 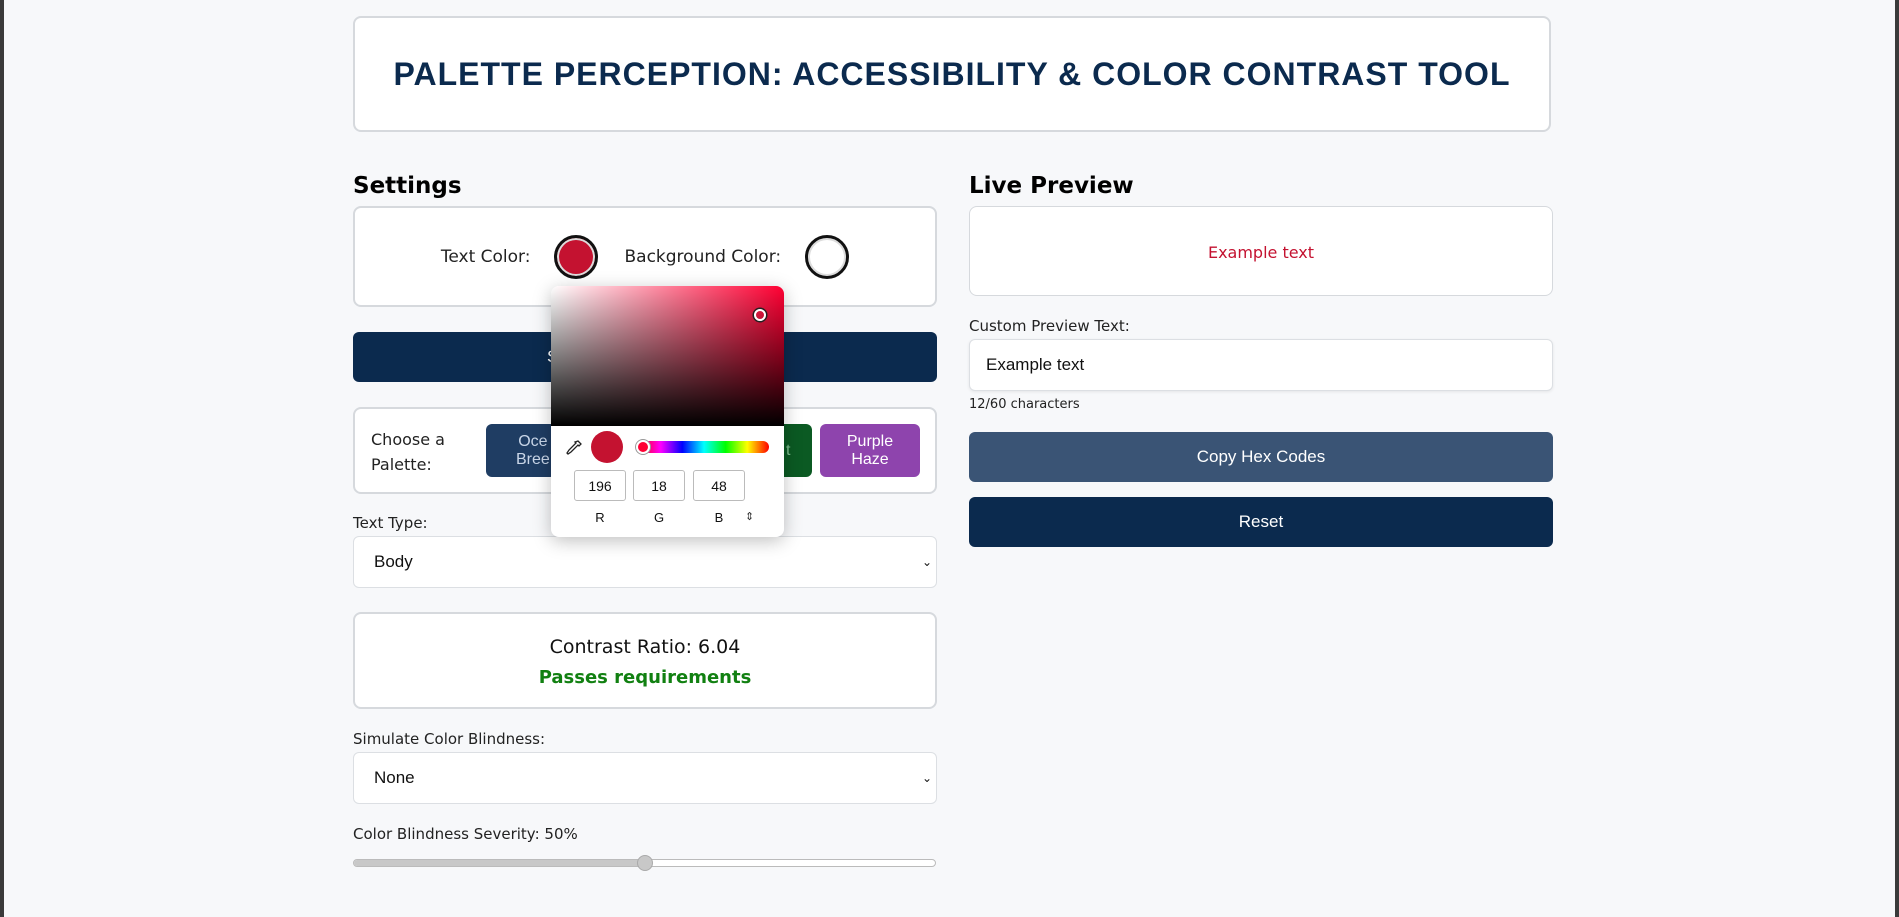 I want to click on saturation-value-handle, so click(x=760, y=315).